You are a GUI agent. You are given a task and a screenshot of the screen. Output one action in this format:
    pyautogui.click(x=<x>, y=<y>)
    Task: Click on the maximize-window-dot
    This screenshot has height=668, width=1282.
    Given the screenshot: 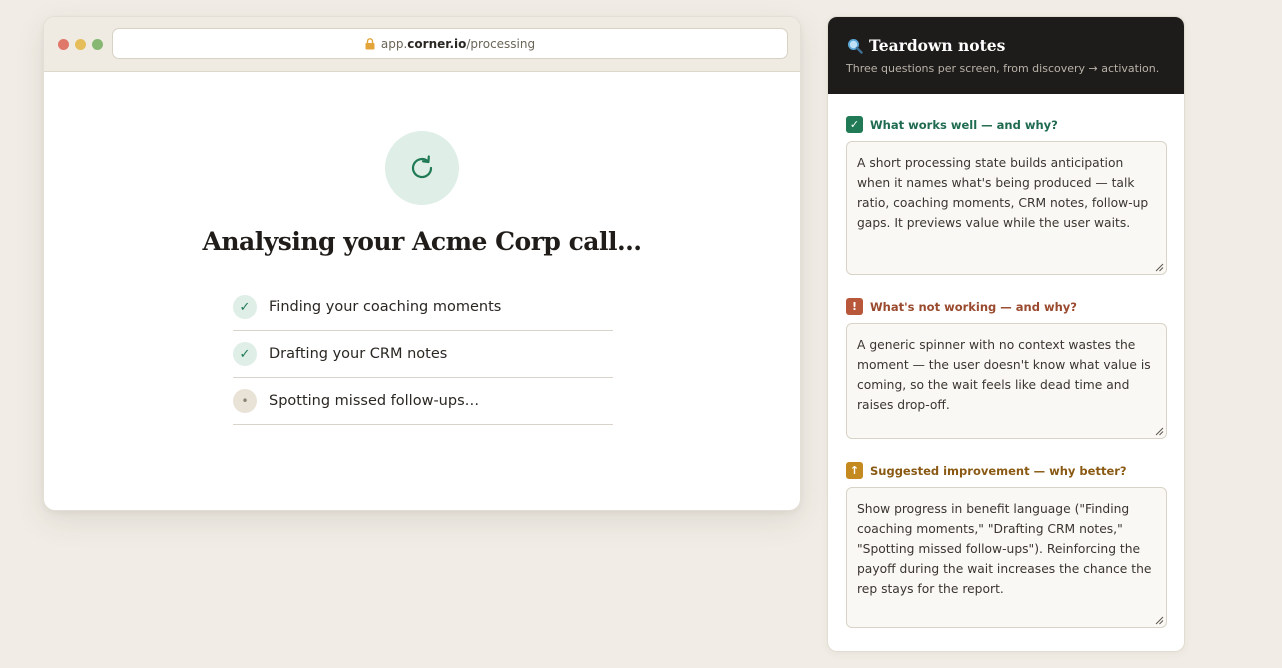 What is the action you would take?
    pyautogui.click(x=97, y=44)
    